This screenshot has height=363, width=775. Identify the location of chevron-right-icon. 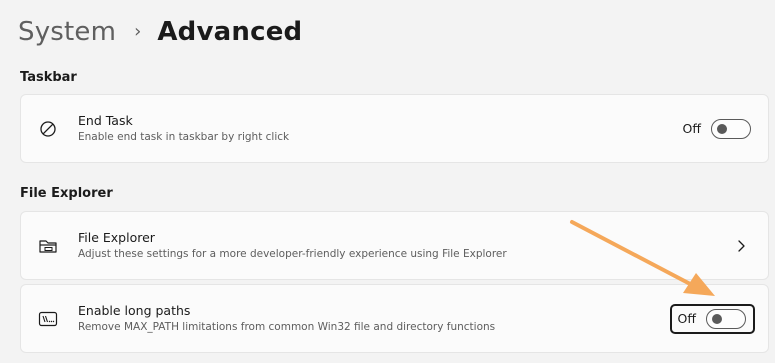
(741, 246).